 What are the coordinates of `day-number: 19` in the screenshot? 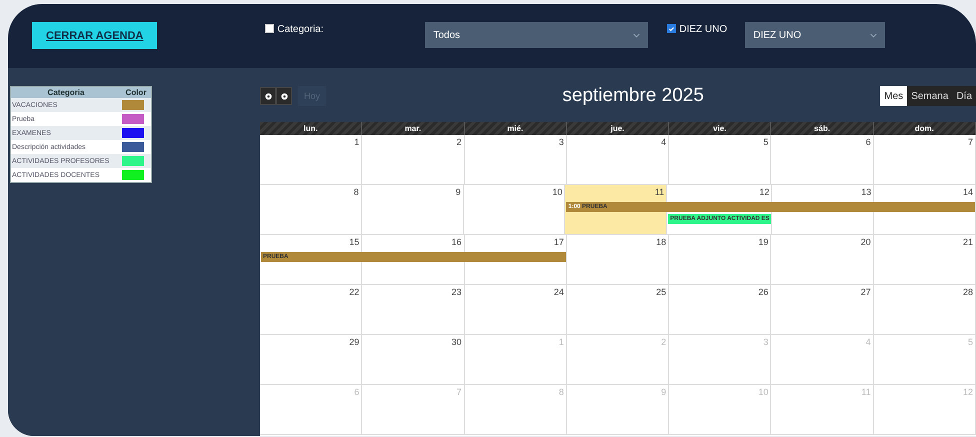 It's located at (763, 242).